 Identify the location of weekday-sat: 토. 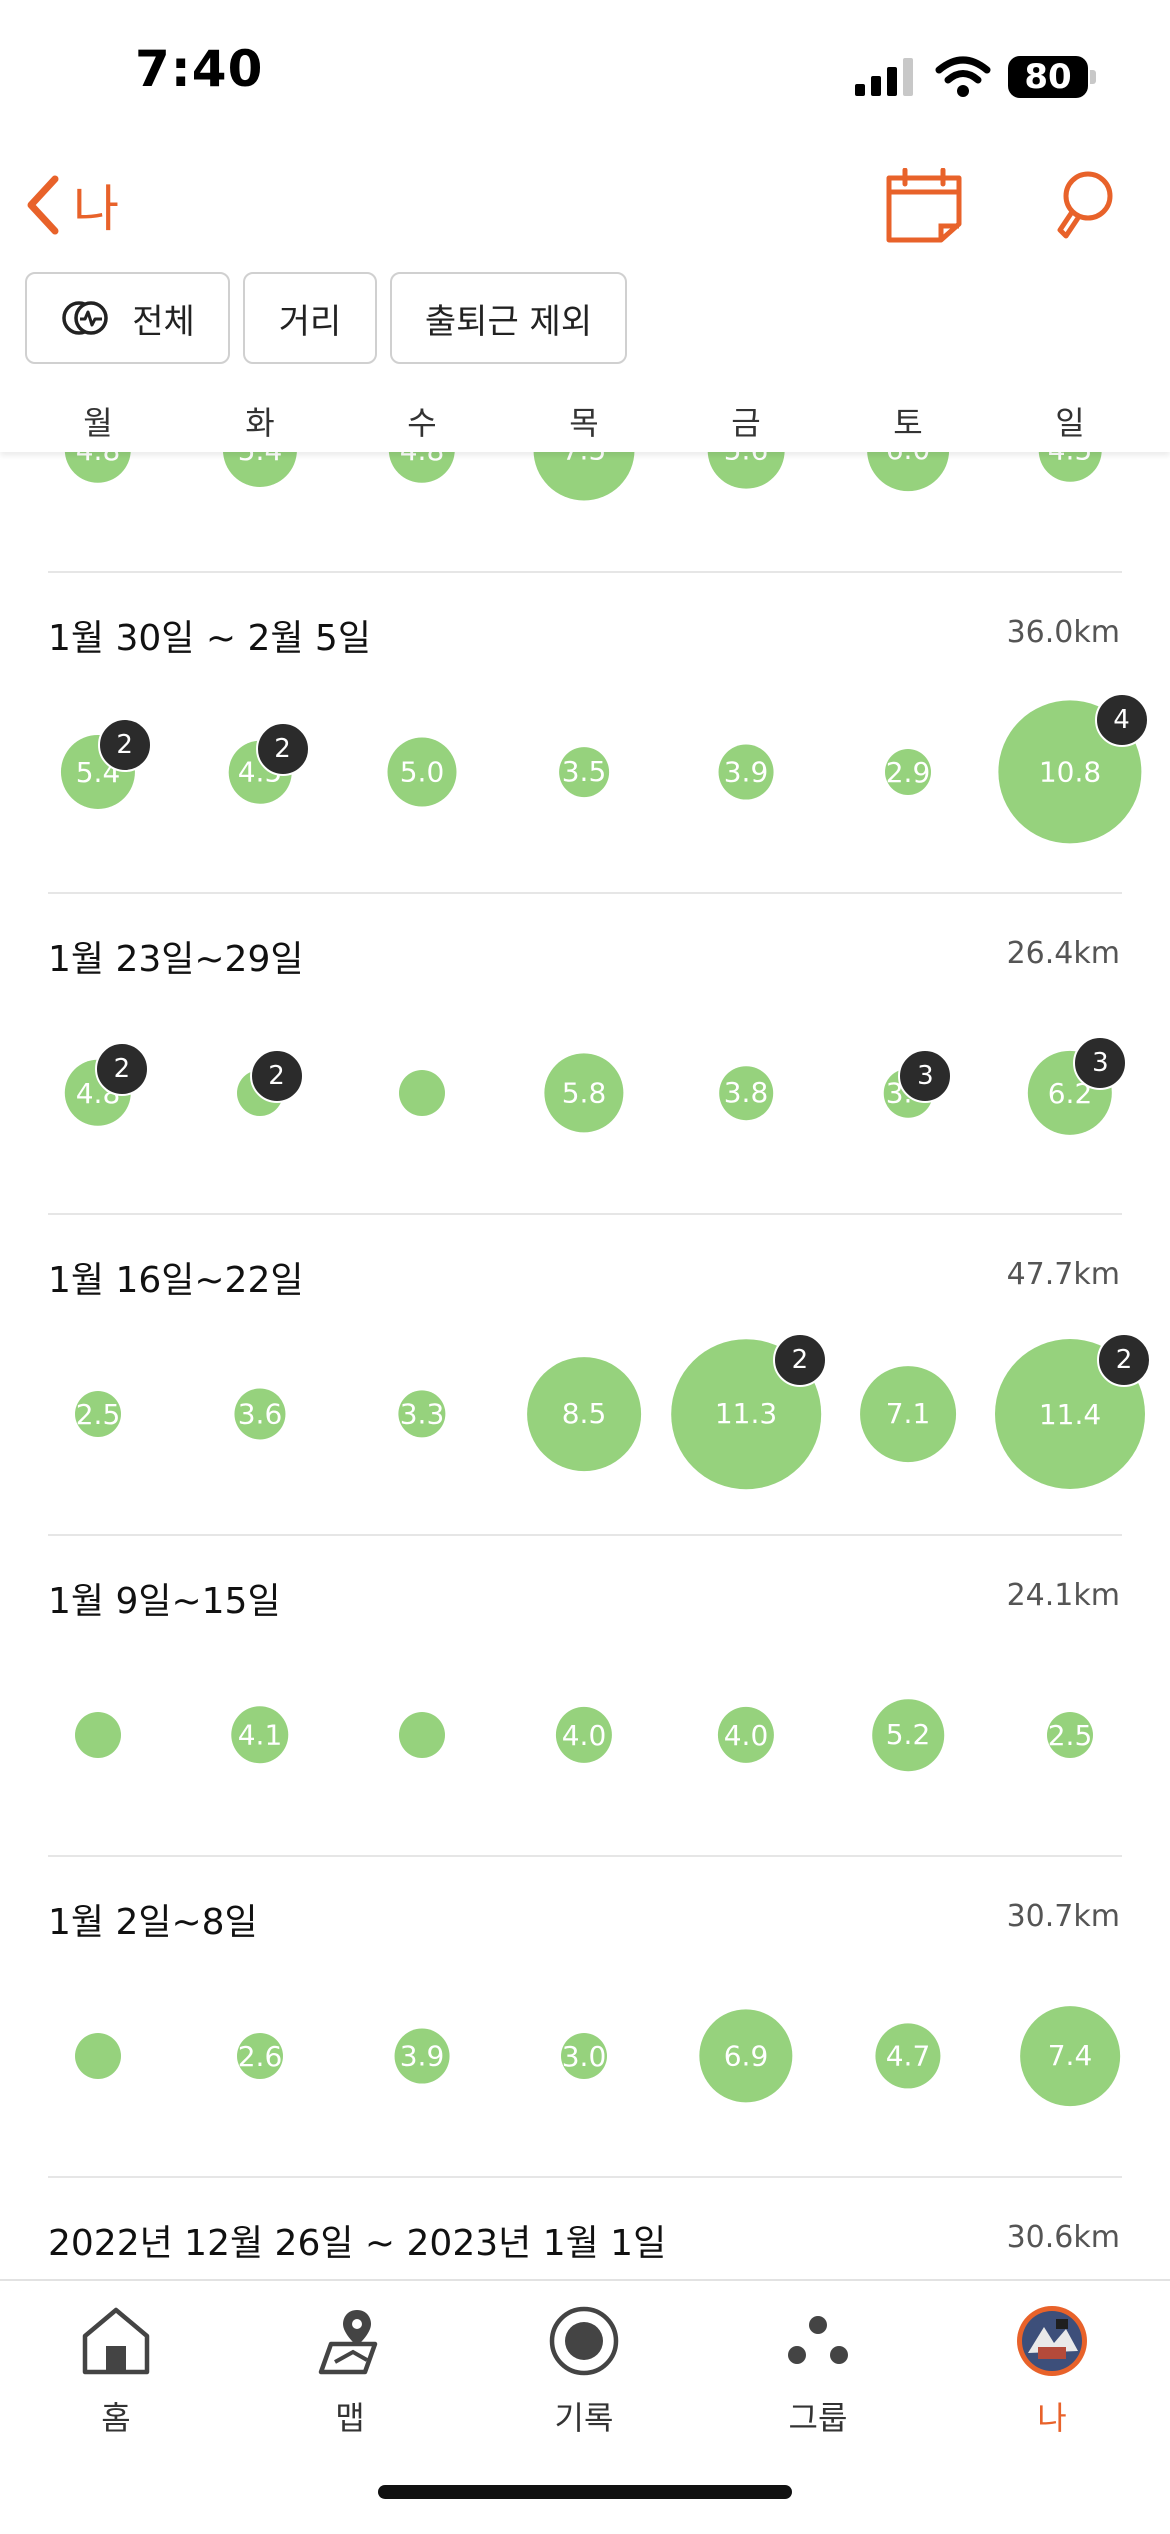
(908, 423).